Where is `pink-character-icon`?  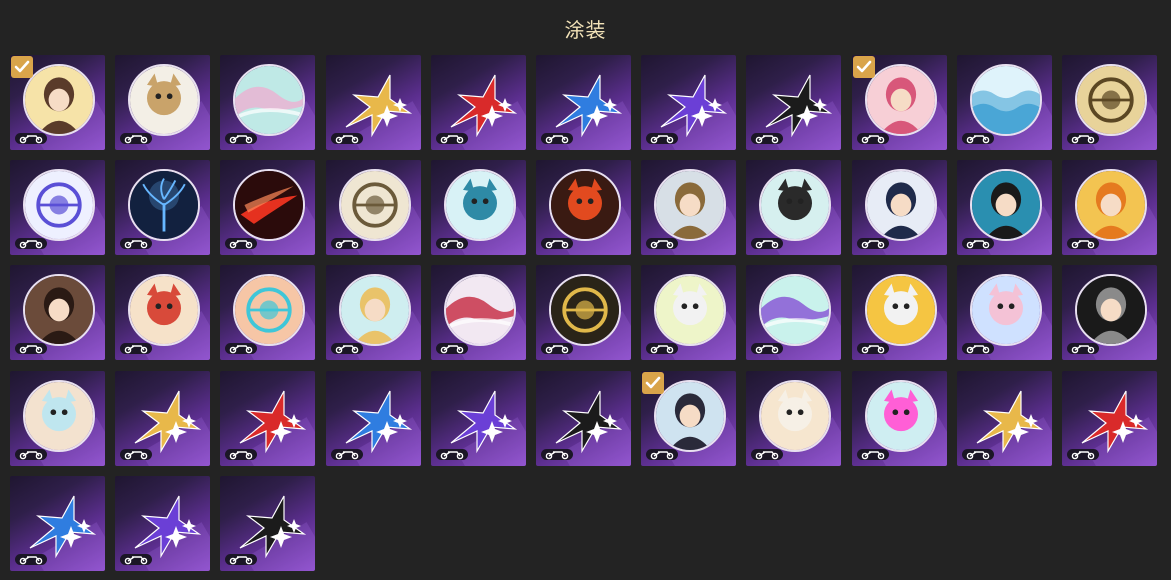 pink-character-icon is located at coordinates (901, 100).